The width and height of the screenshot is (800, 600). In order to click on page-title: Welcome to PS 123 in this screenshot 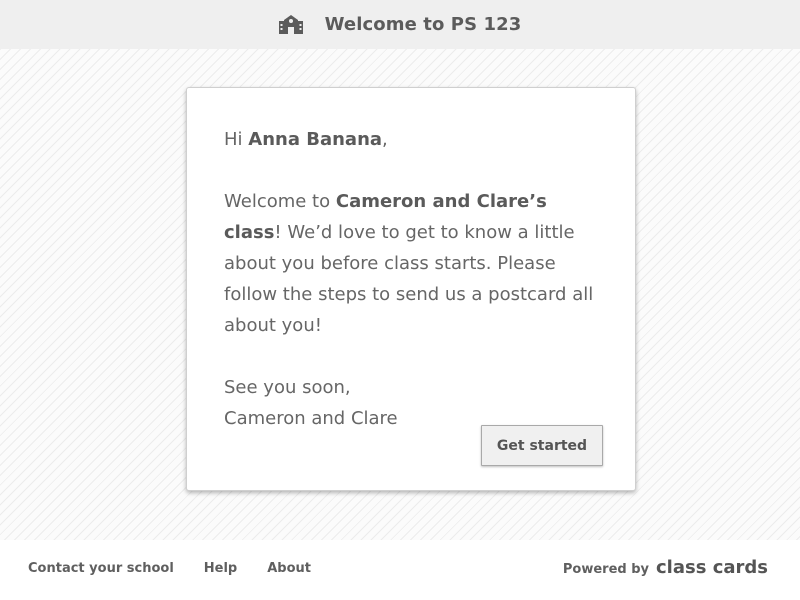, I will do `click(423, 24)`.